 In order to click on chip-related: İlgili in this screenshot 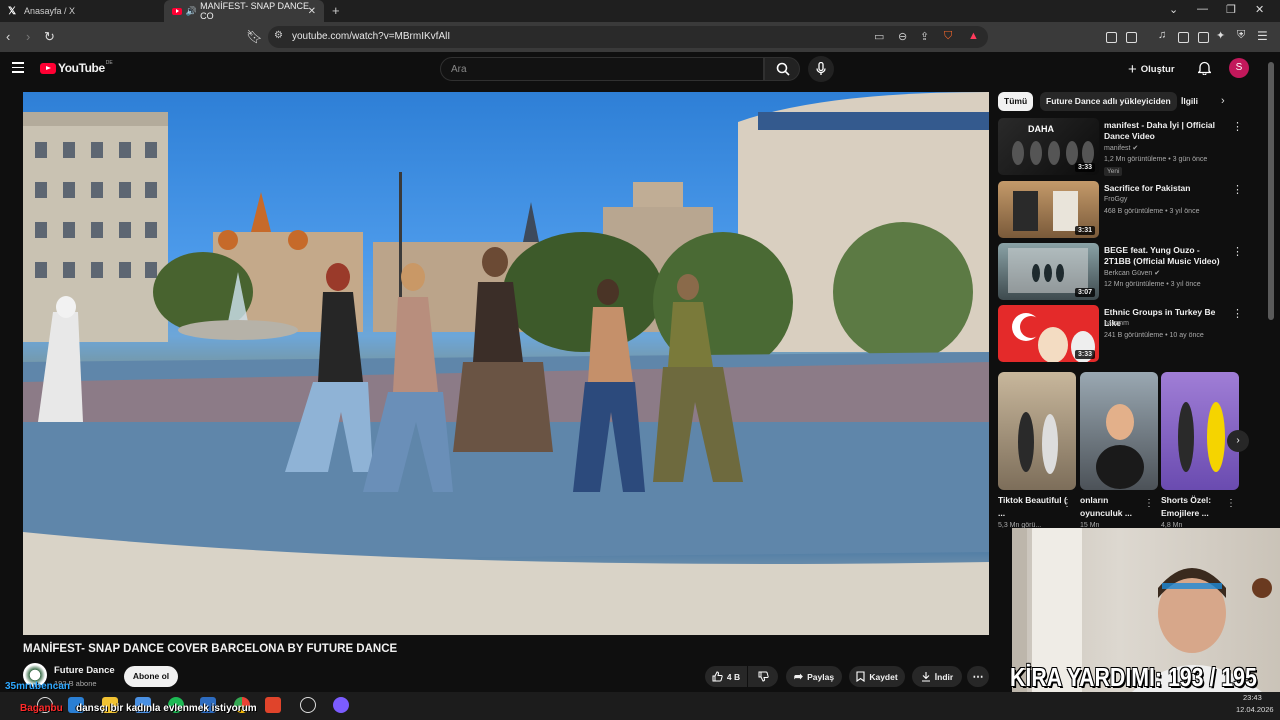, I will do `click(1189, 101)`.